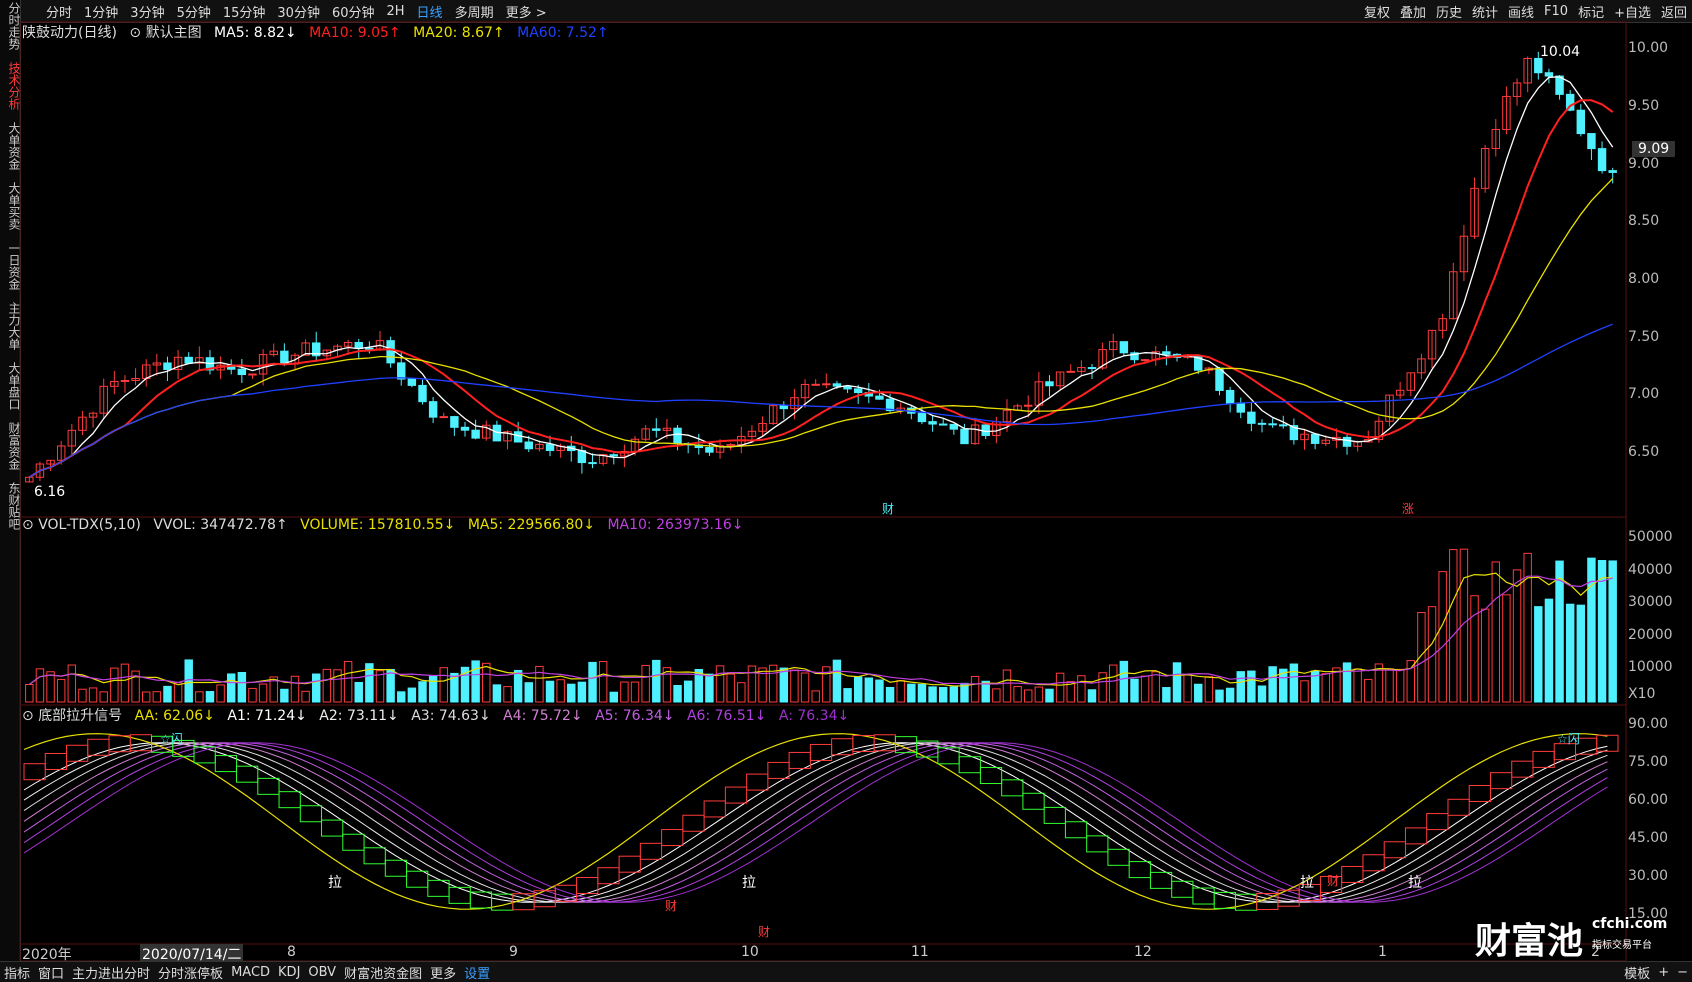  I want to click on price-axis-700: 7.00, so click(1644, 394).